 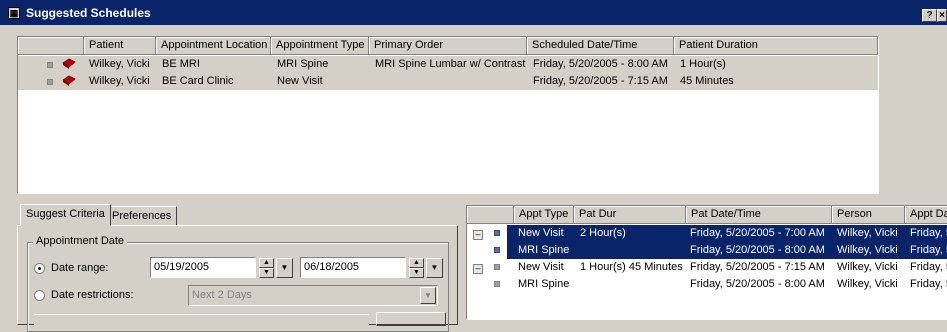 I want to click on weekday-button-strip, so click(x=201, y=320).